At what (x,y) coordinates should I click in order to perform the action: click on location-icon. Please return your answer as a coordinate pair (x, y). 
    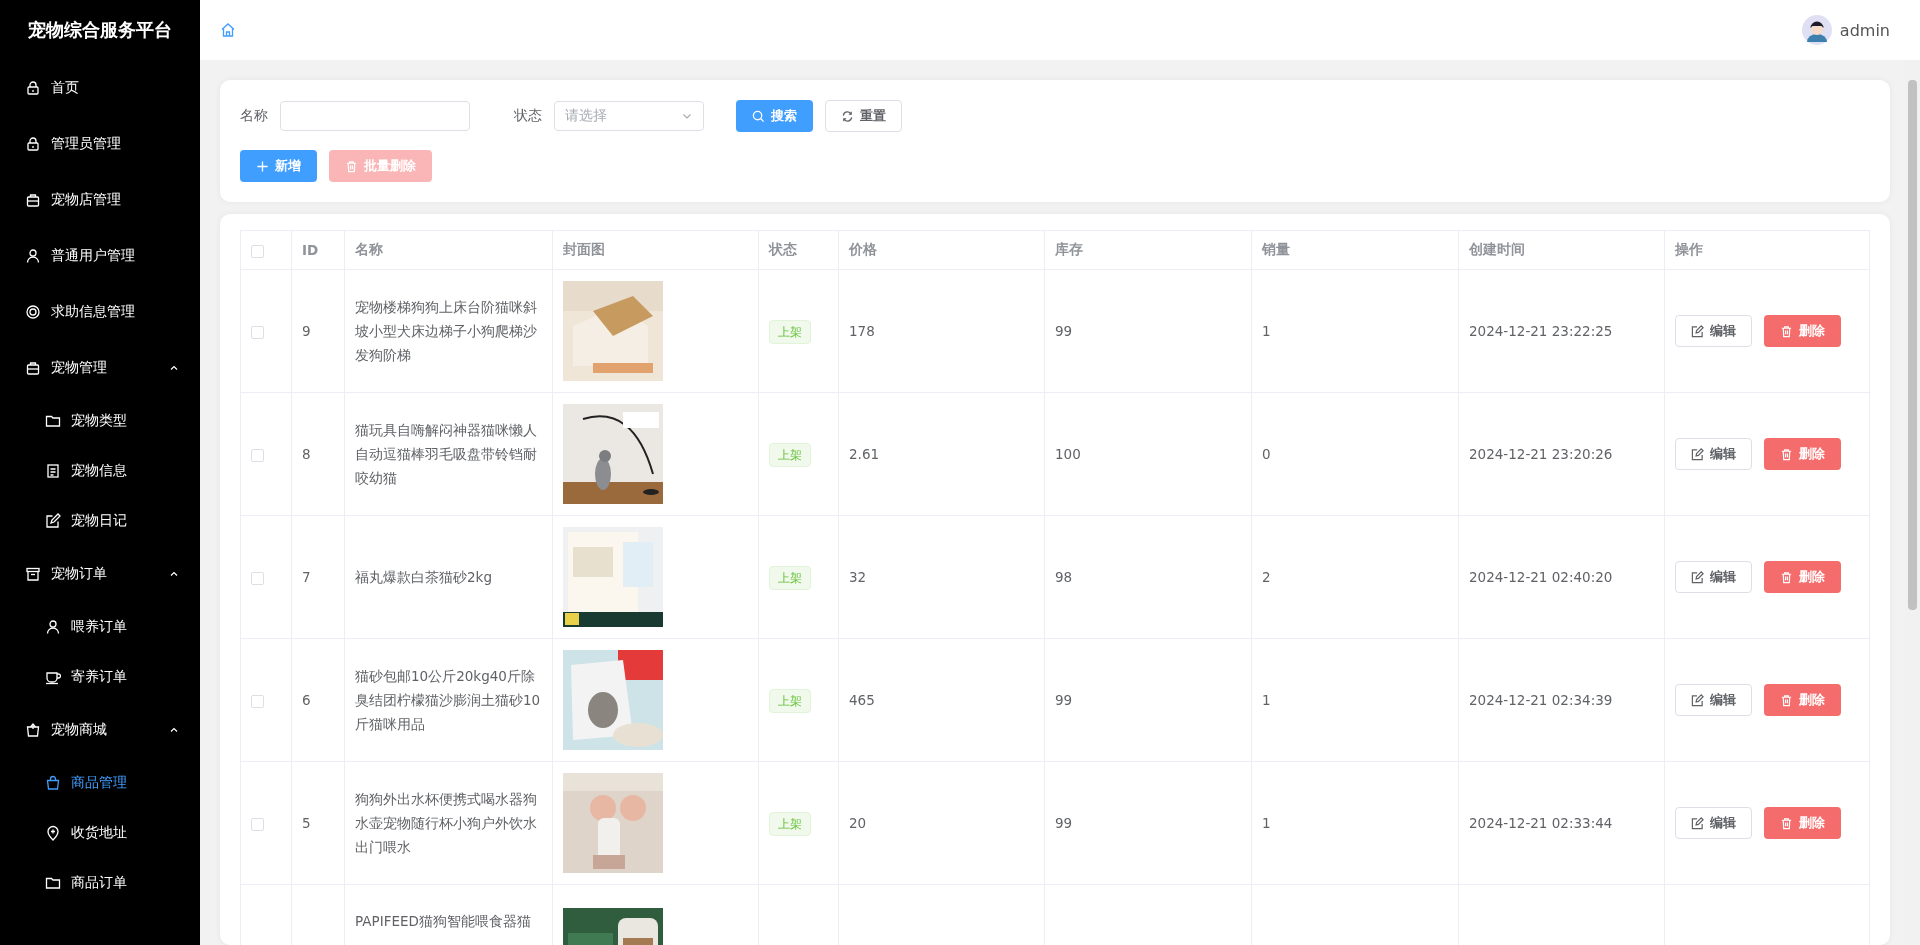
    Looking at the image, I should click on (53, 833).